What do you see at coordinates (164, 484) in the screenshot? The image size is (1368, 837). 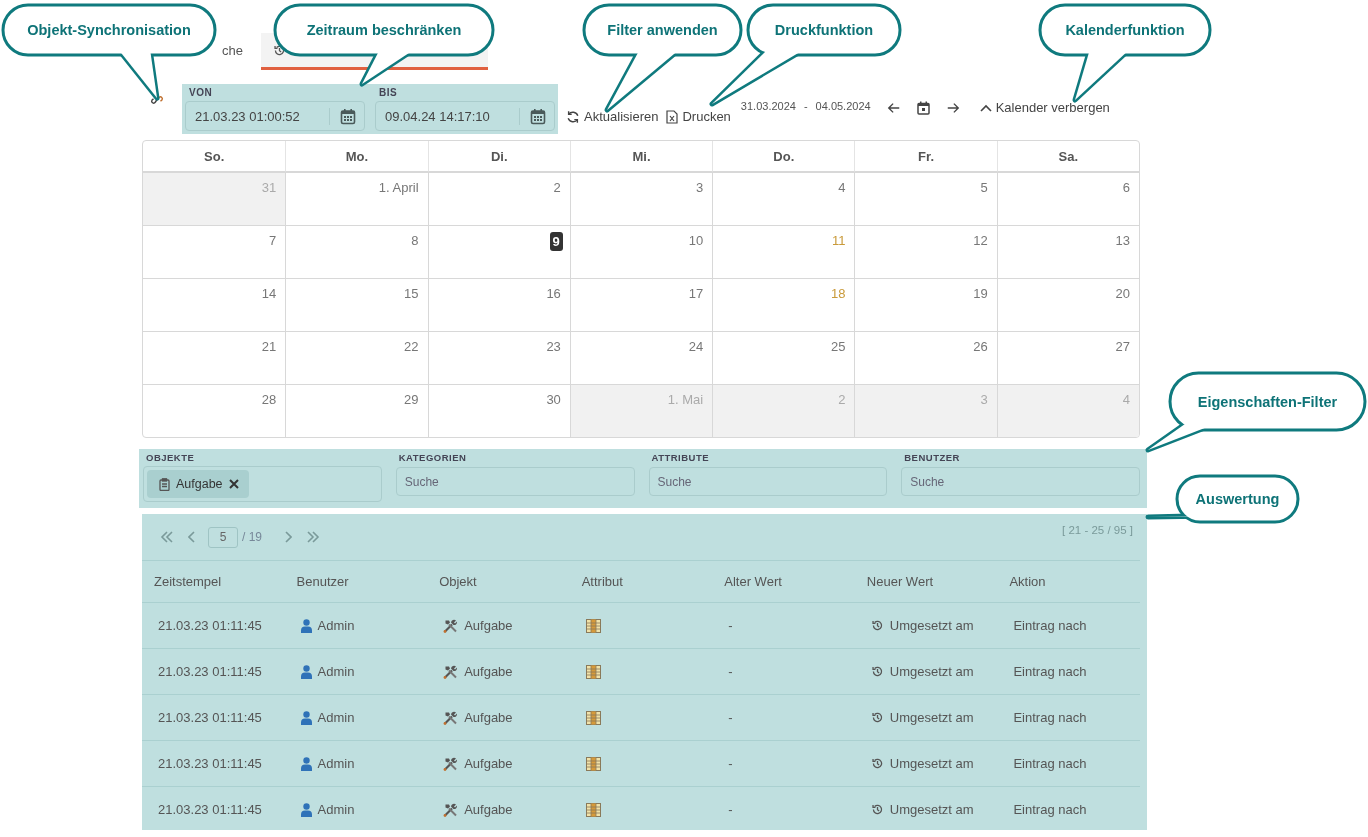 I see `clipboard-icon` at bounding box center [164, 484].